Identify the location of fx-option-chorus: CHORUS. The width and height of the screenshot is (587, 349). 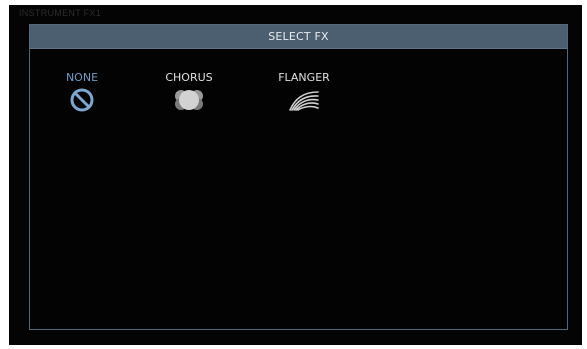
(189, 92).